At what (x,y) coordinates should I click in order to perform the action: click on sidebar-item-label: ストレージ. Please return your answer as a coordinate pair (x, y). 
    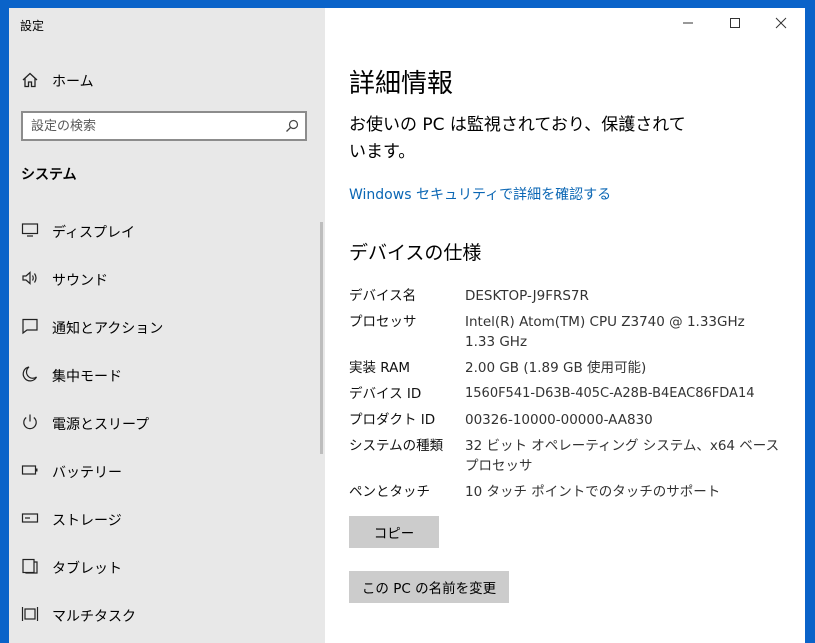
    Looking at the image, I should click on (87, 521).